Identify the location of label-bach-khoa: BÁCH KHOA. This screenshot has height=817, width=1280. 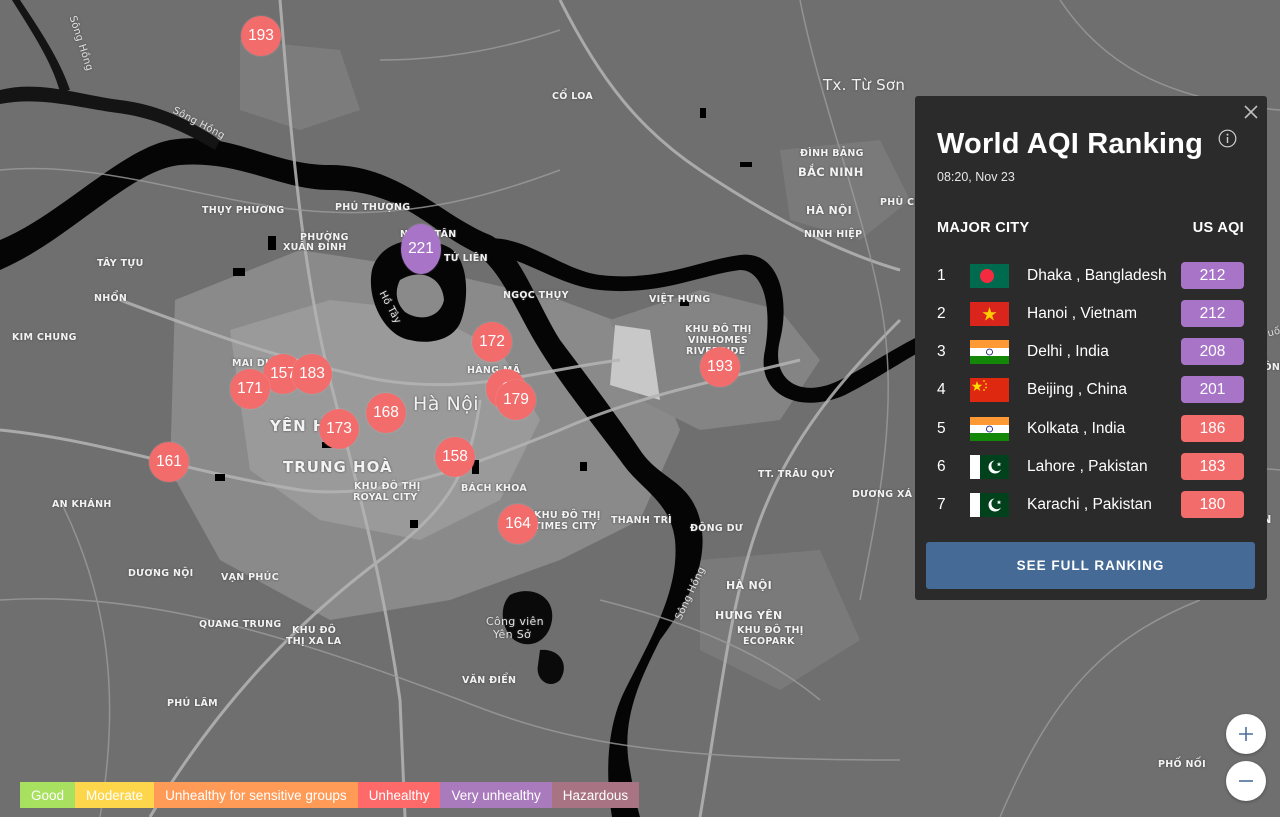
(494, 488).